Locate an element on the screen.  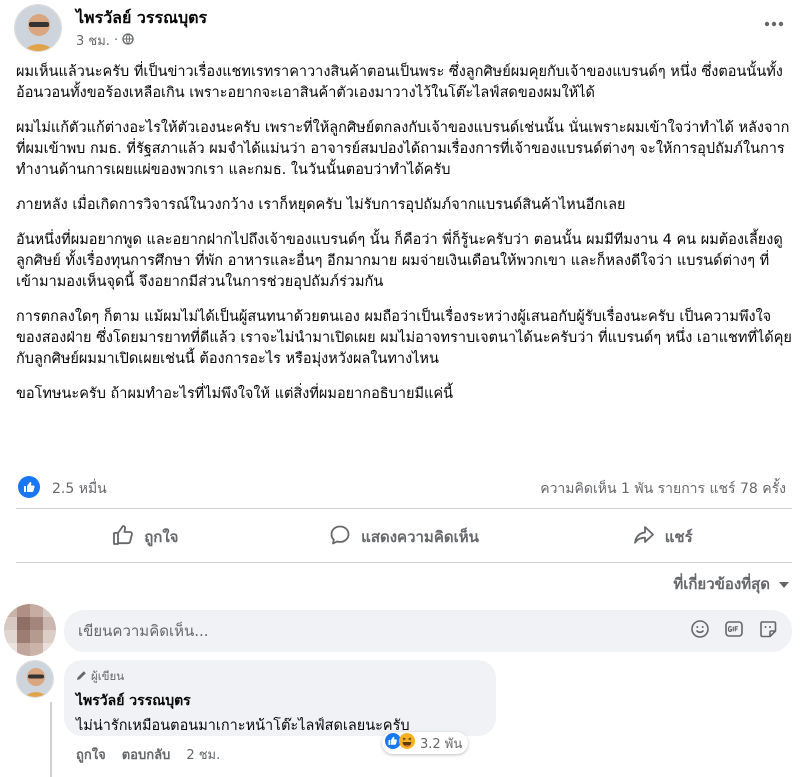
sticker-icon is located at coordinates (768, 629).